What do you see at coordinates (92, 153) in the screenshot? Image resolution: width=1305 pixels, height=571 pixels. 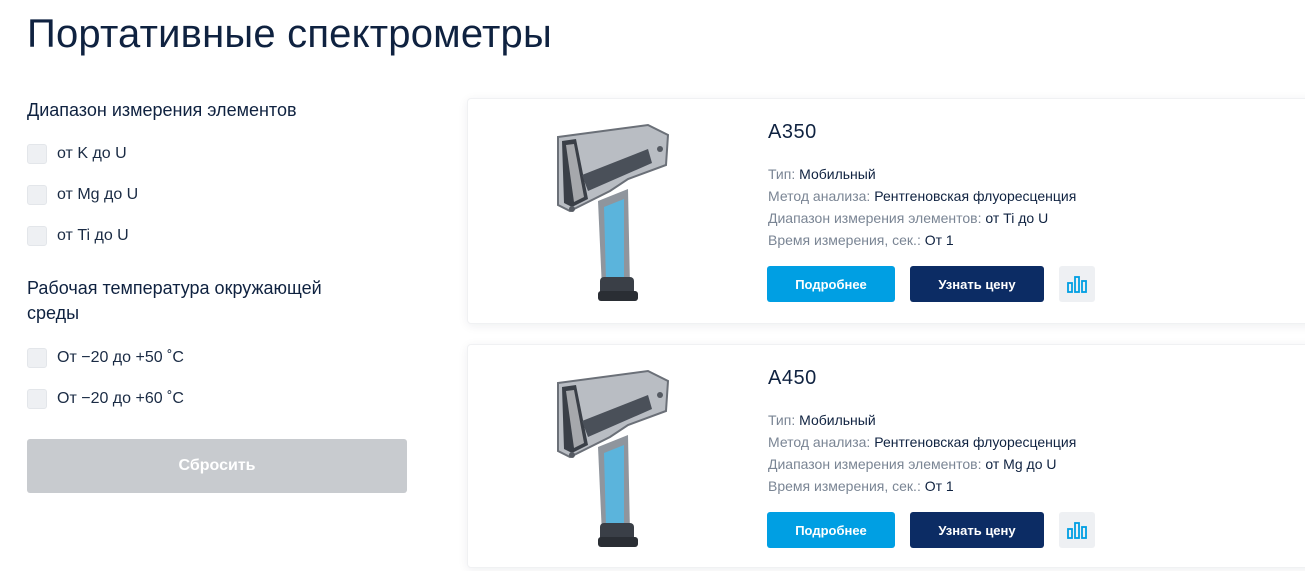 I see `filter-option-label: от K до U` at bounding box center [92, 153].